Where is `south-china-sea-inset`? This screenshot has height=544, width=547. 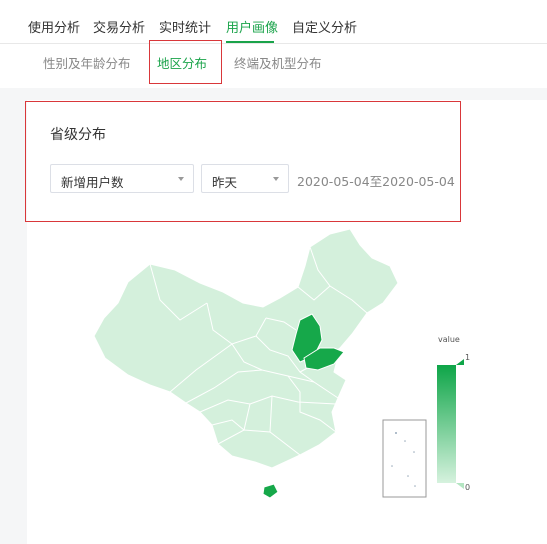
south-china-sea-inset is located at coordinates (404, 458).